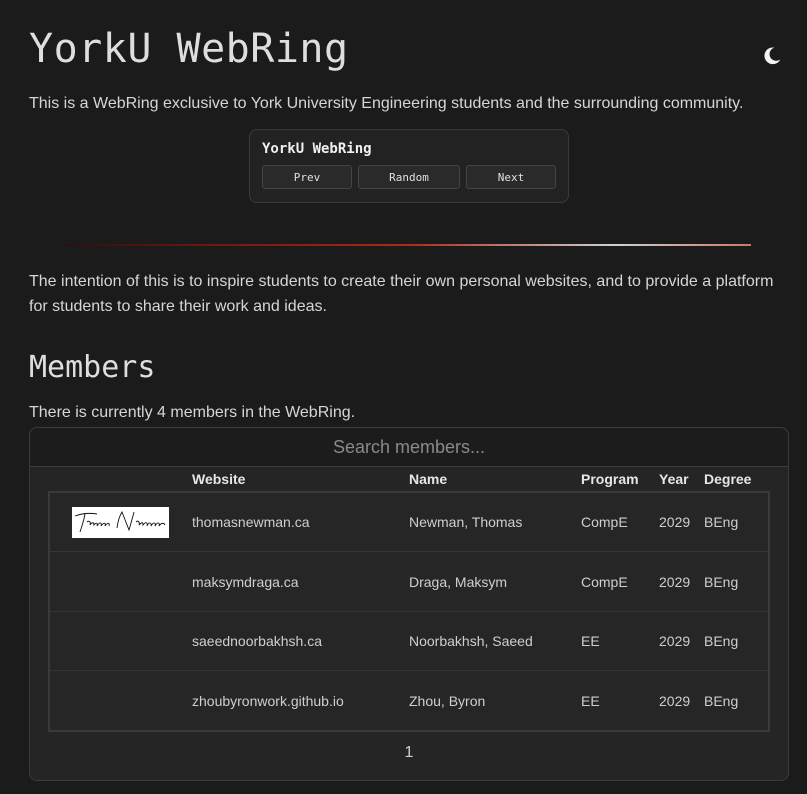 The image size is (807, 794). What do you see at coordinates (458, 582) in the screenshot?
I see `member-name: Draga, Maksym` at bounding box center [458, 582].